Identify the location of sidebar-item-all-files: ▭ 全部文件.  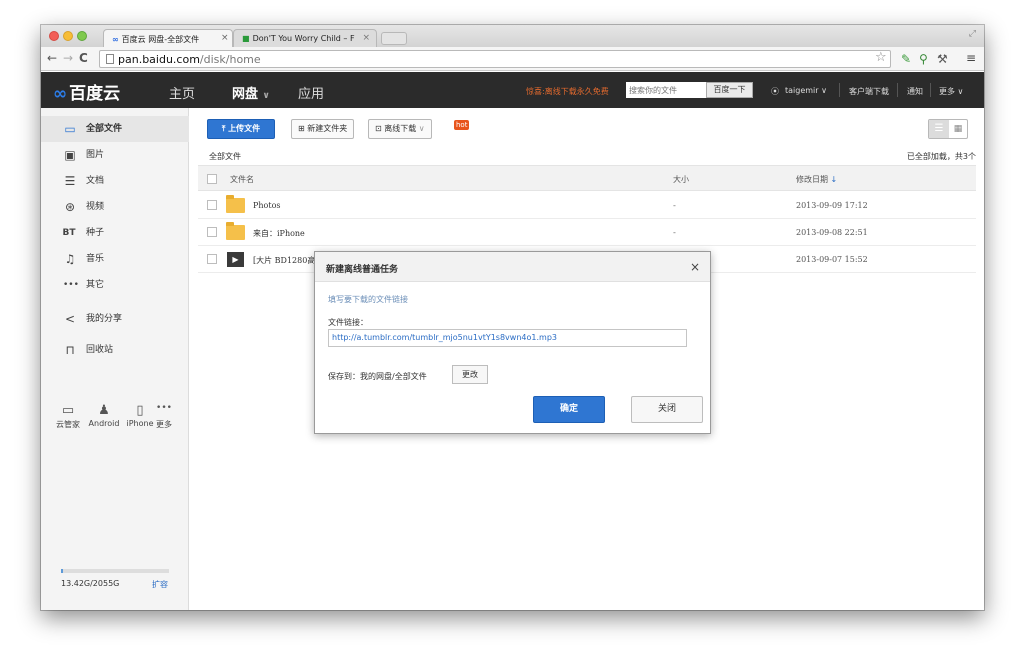
(115, 129).